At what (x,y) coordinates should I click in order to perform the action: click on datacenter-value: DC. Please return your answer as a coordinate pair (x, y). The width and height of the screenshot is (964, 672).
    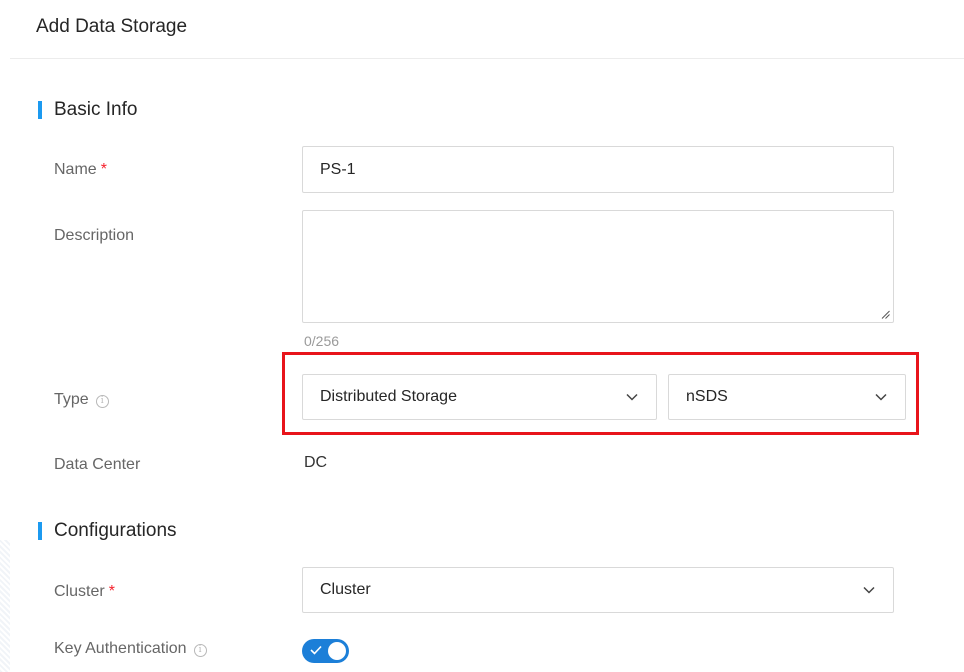
    Looking at the image, I should click on (316, 462).